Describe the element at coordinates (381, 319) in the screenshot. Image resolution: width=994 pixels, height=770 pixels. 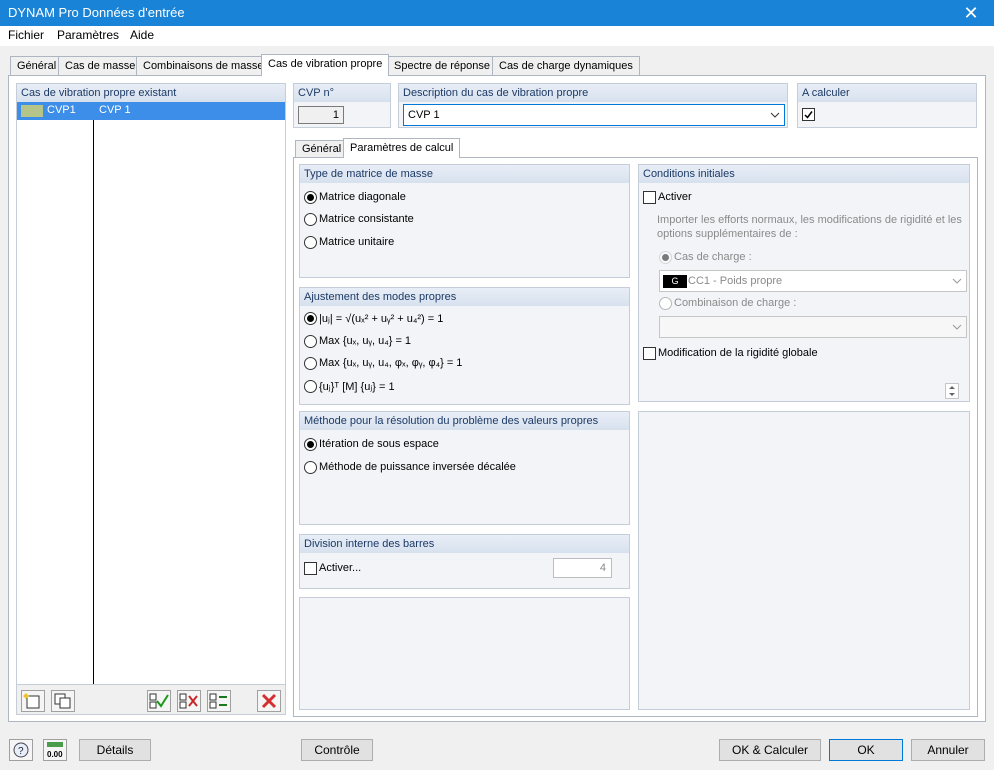
I see `label-norm-1: |uⱼ| = √(uₓ² + uᵧ² + u₄²) = 1` at that location.